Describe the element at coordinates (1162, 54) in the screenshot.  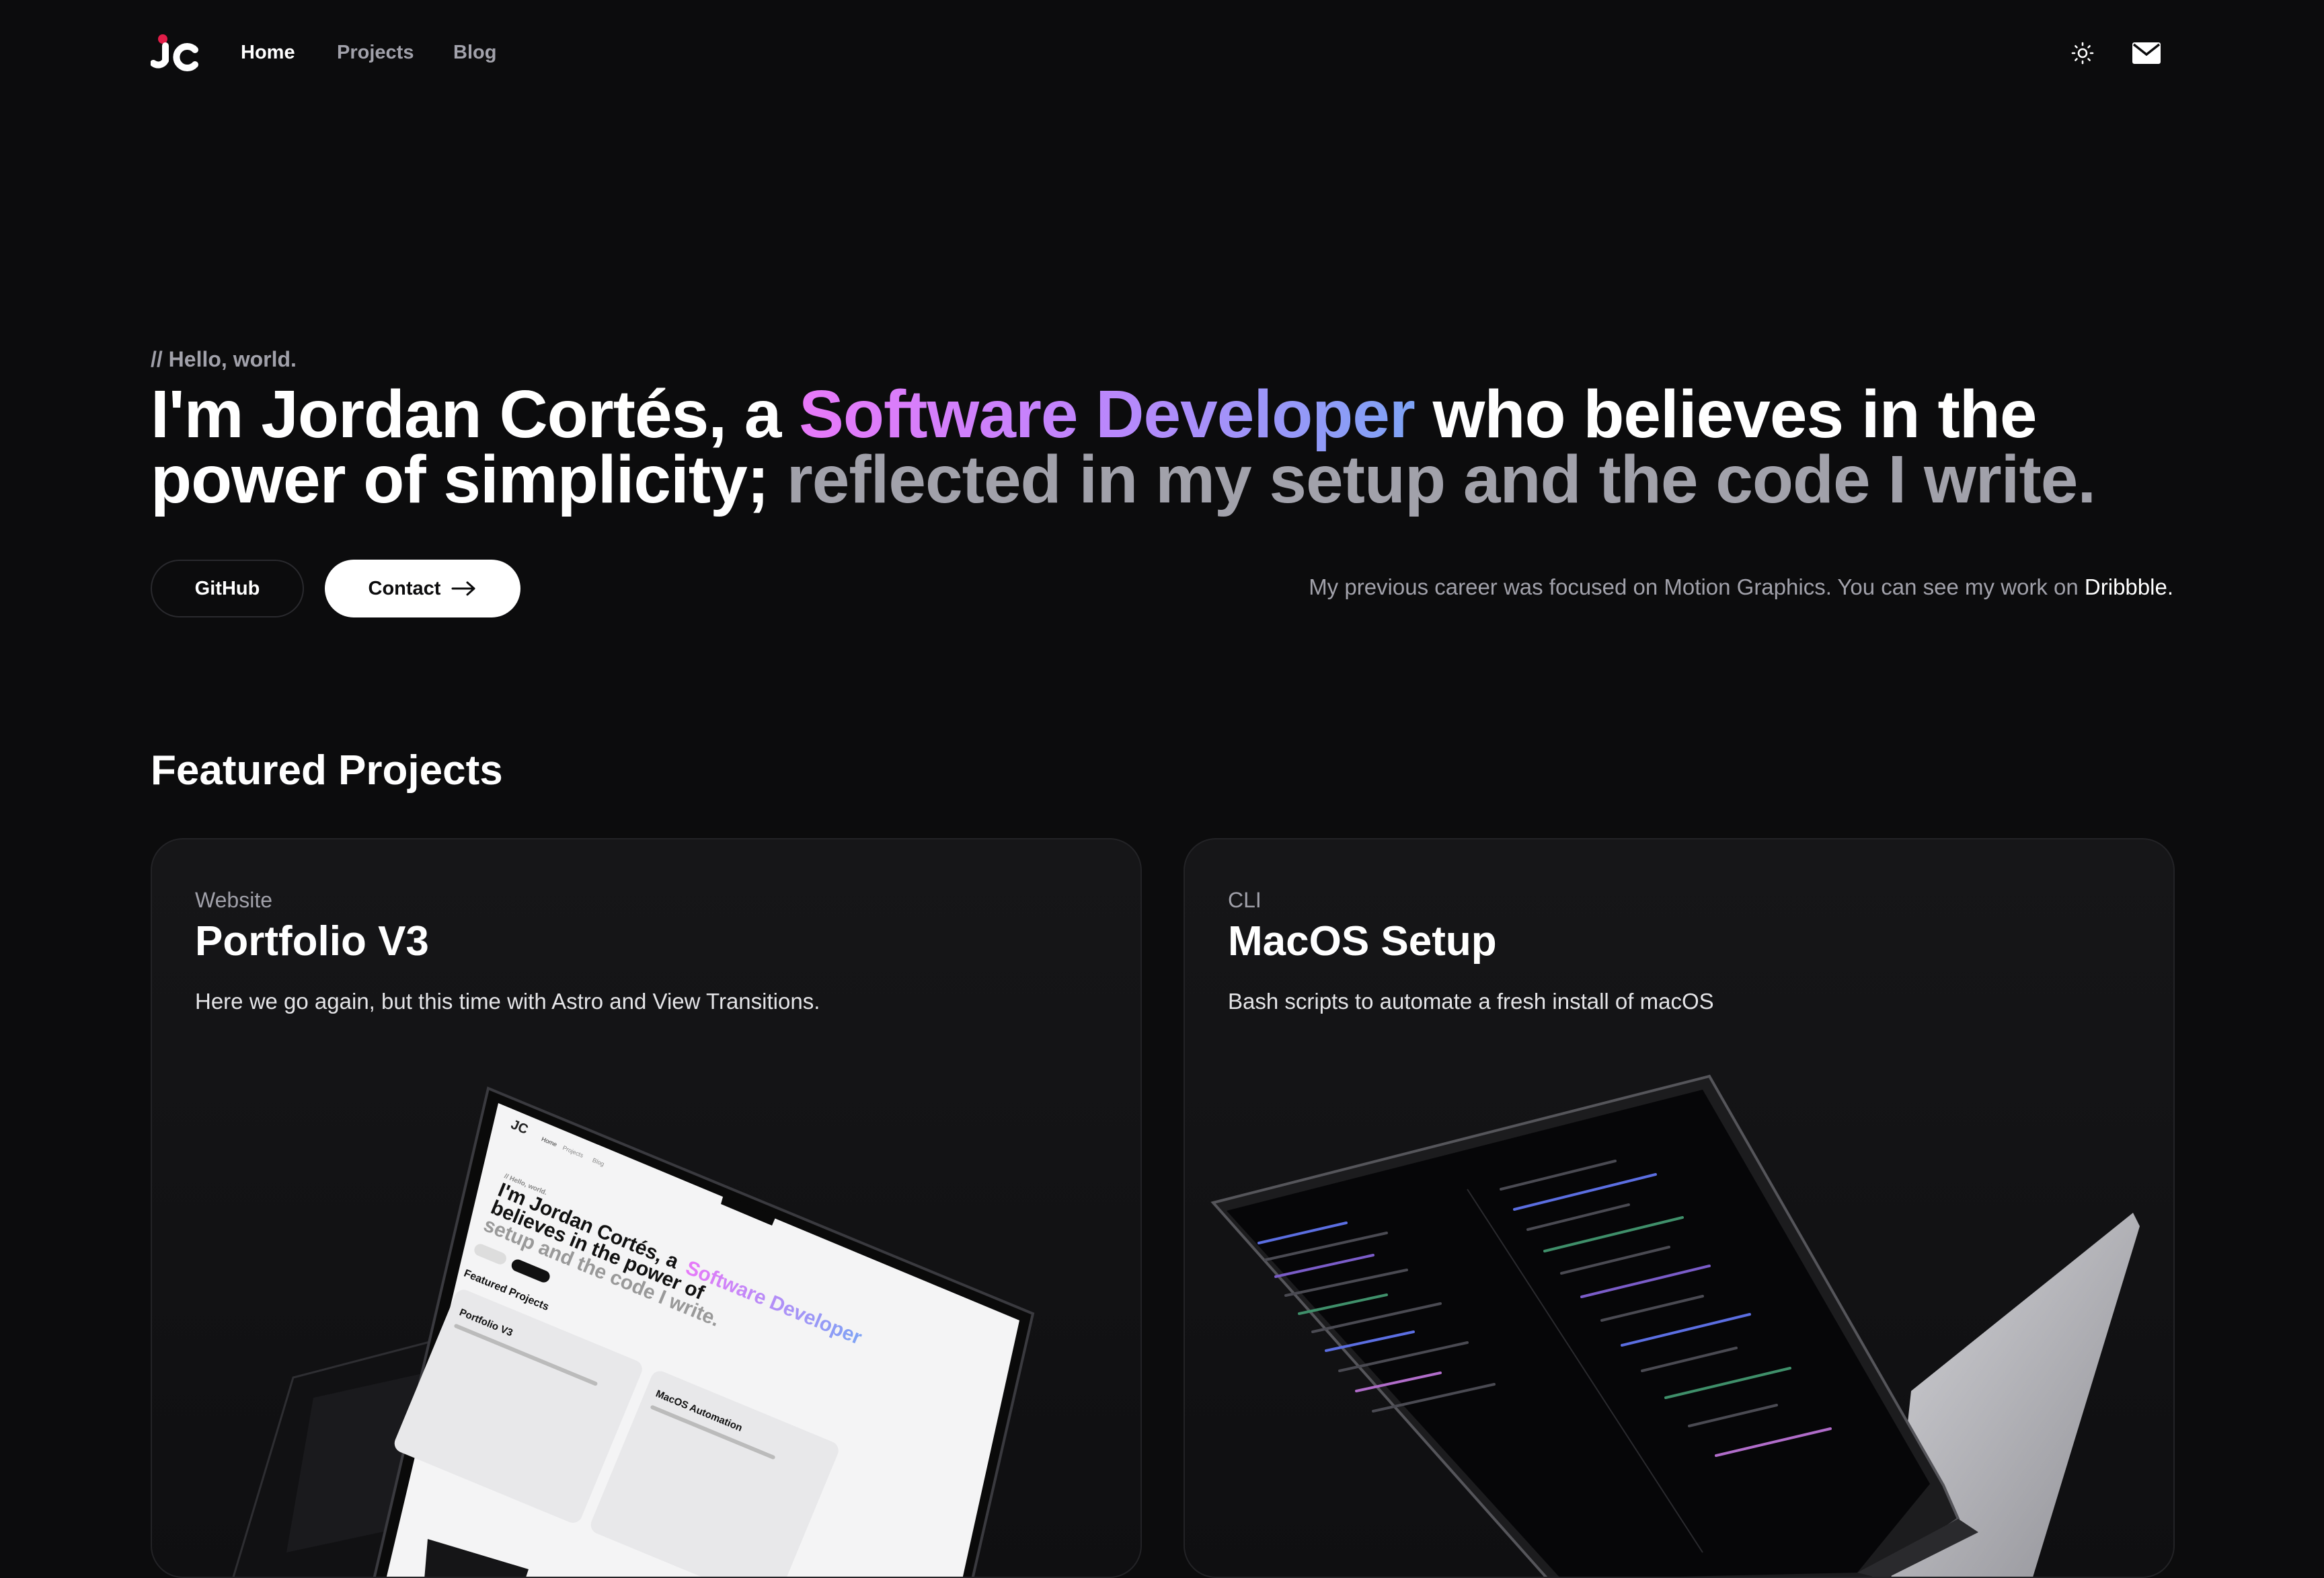
I see `top-nav: Home Projects Blog` at that location.